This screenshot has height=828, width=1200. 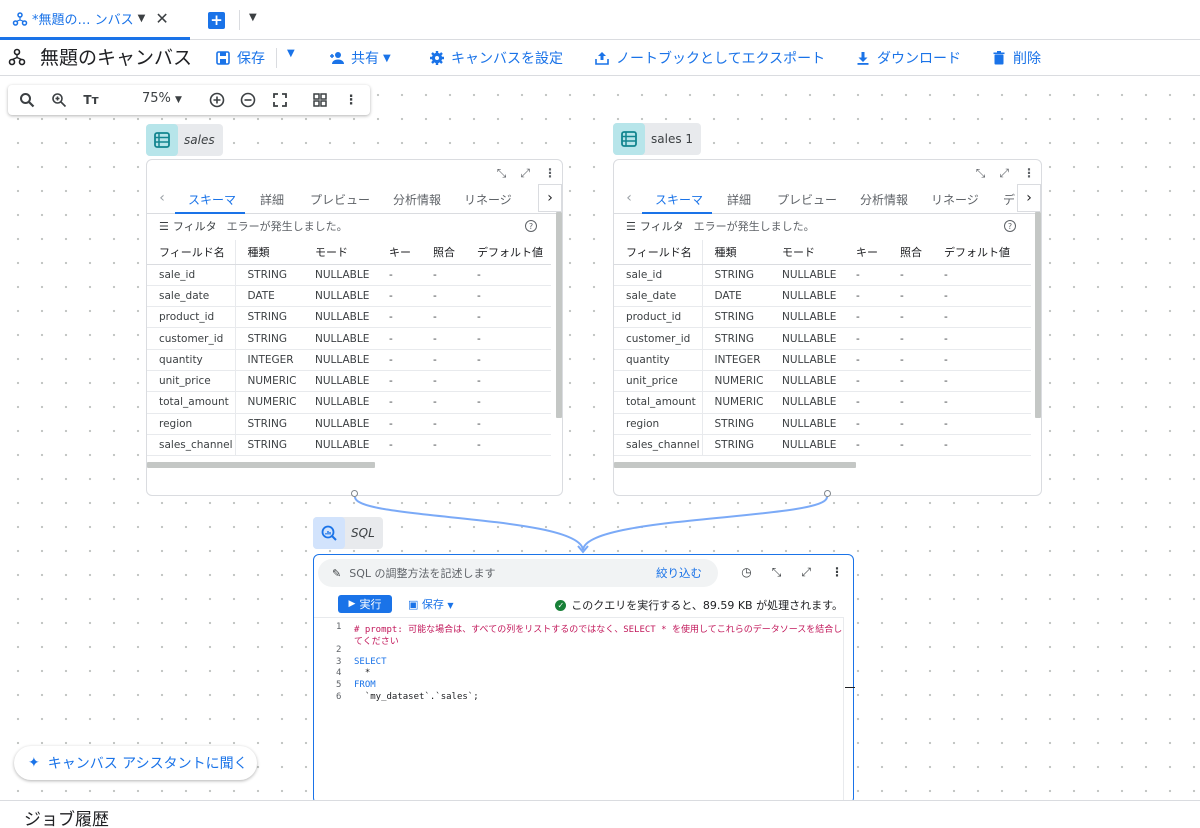 I want to click on grid-layout-icon, so click(x=320, y=100).